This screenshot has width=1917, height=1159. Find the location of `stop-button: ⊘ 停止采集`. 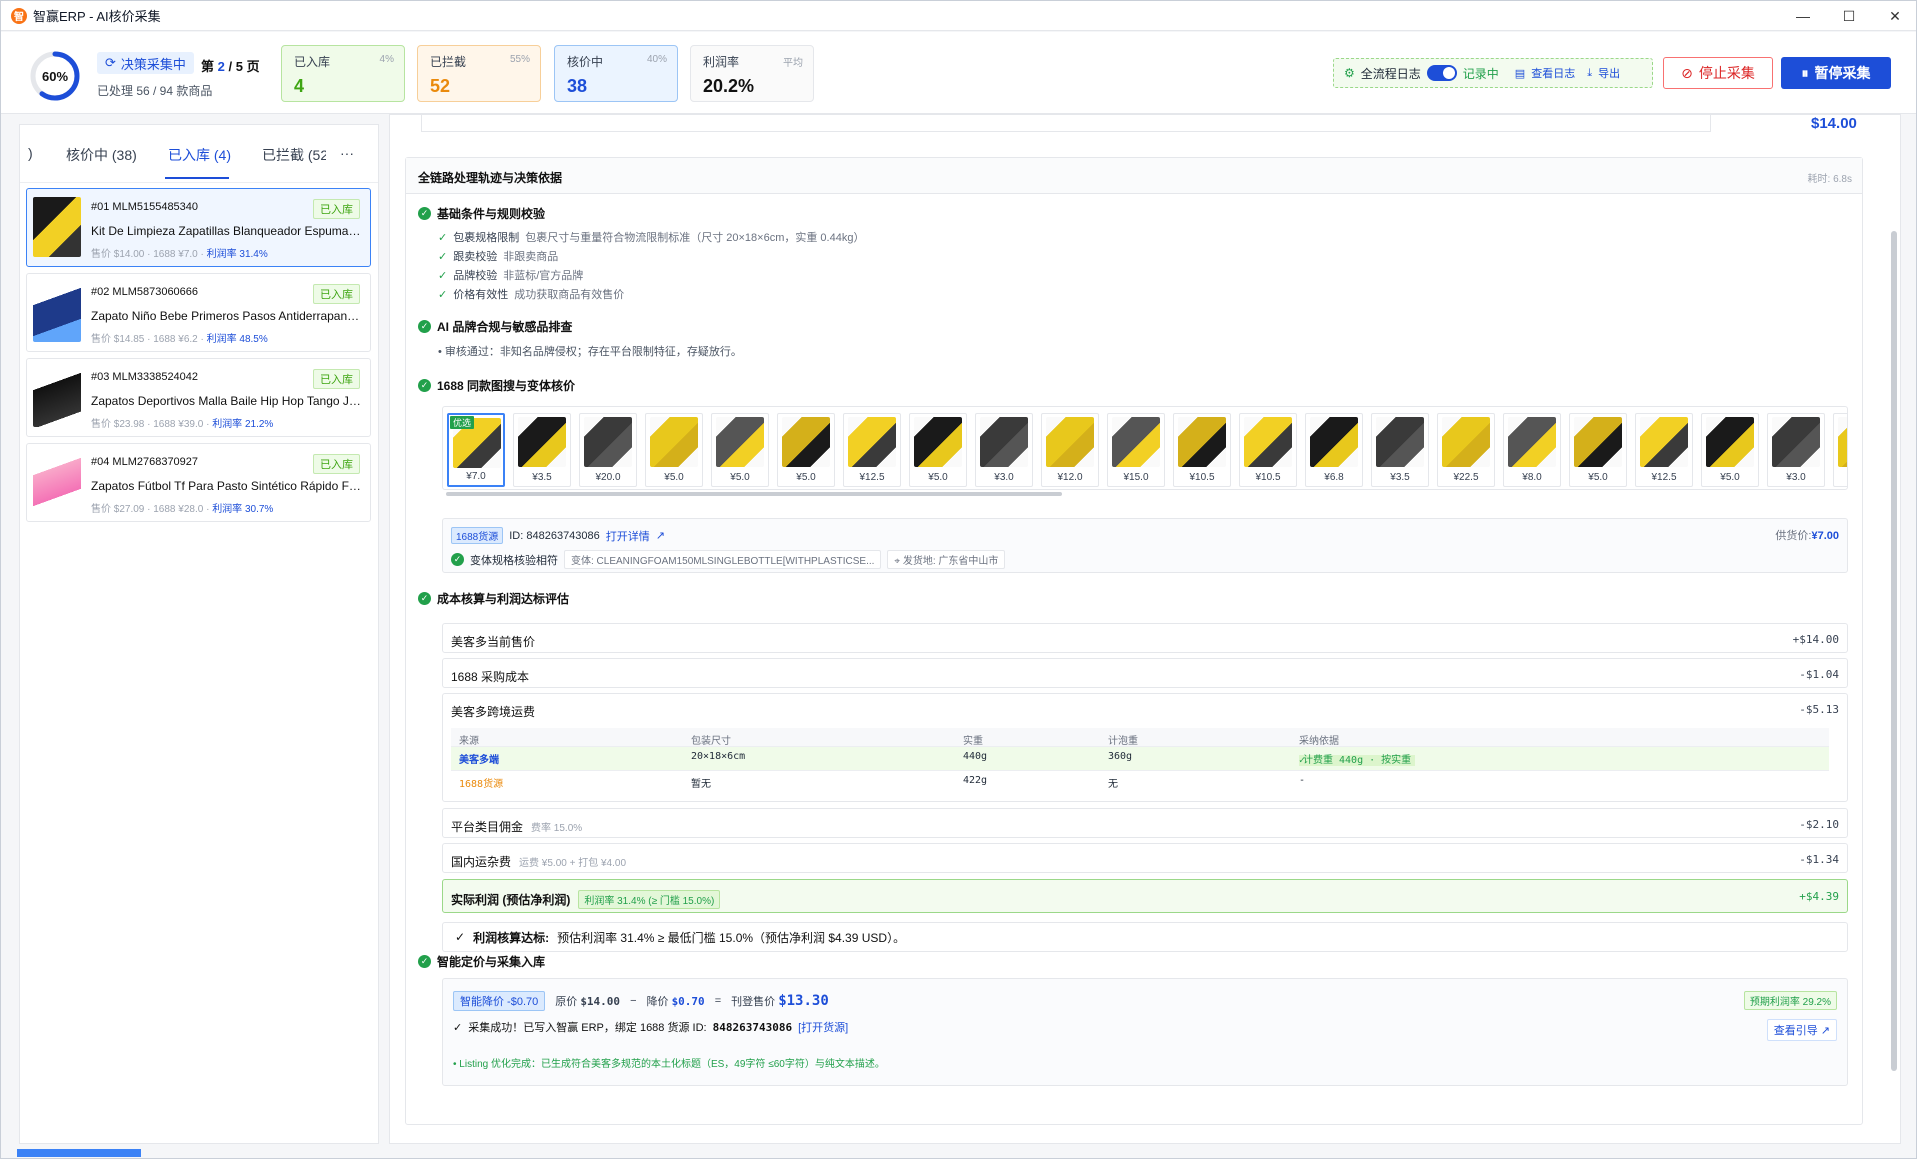

stop-button: ⊘ 停止采集 is located at coordinates (1718, 73).